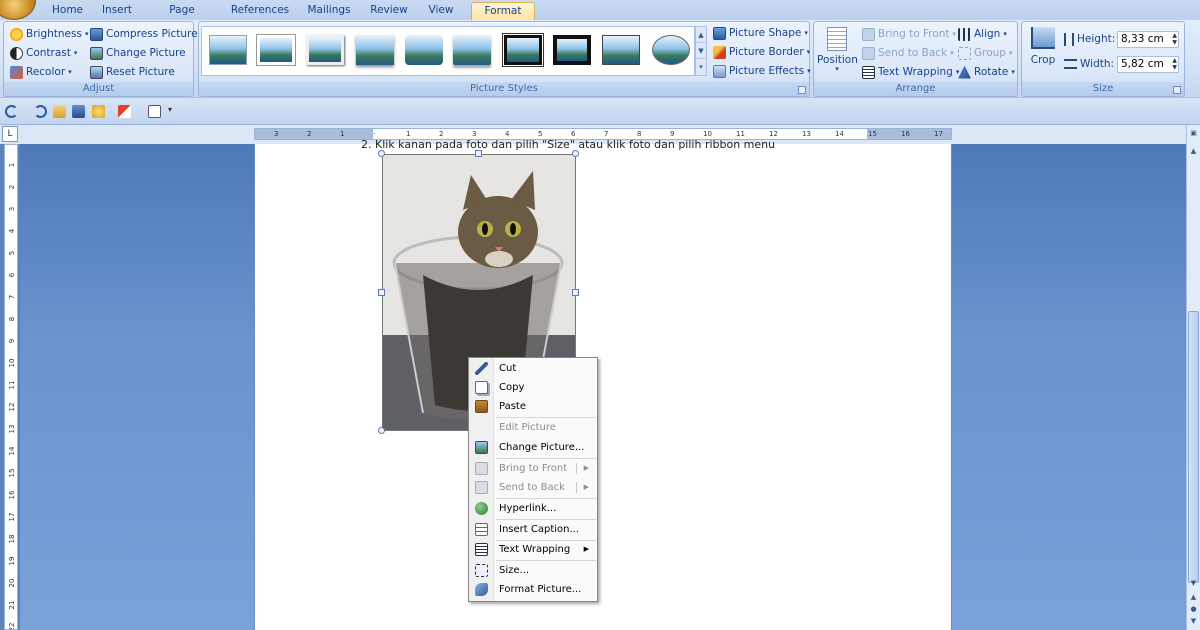 This screenshot has width=1200, height=630. Describe the element at coordinates (762, 71) in the screenshot. I see `picture-effects-button: Picture Effects ▾` at that location.